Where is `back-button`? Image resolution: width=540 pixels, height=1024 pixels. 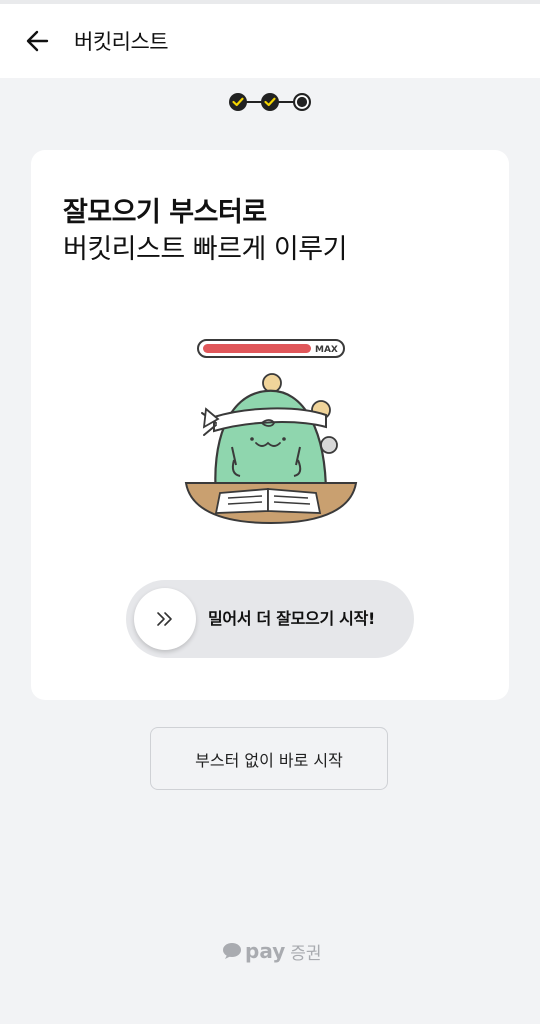 back-button is located at coordinates (38, 41).